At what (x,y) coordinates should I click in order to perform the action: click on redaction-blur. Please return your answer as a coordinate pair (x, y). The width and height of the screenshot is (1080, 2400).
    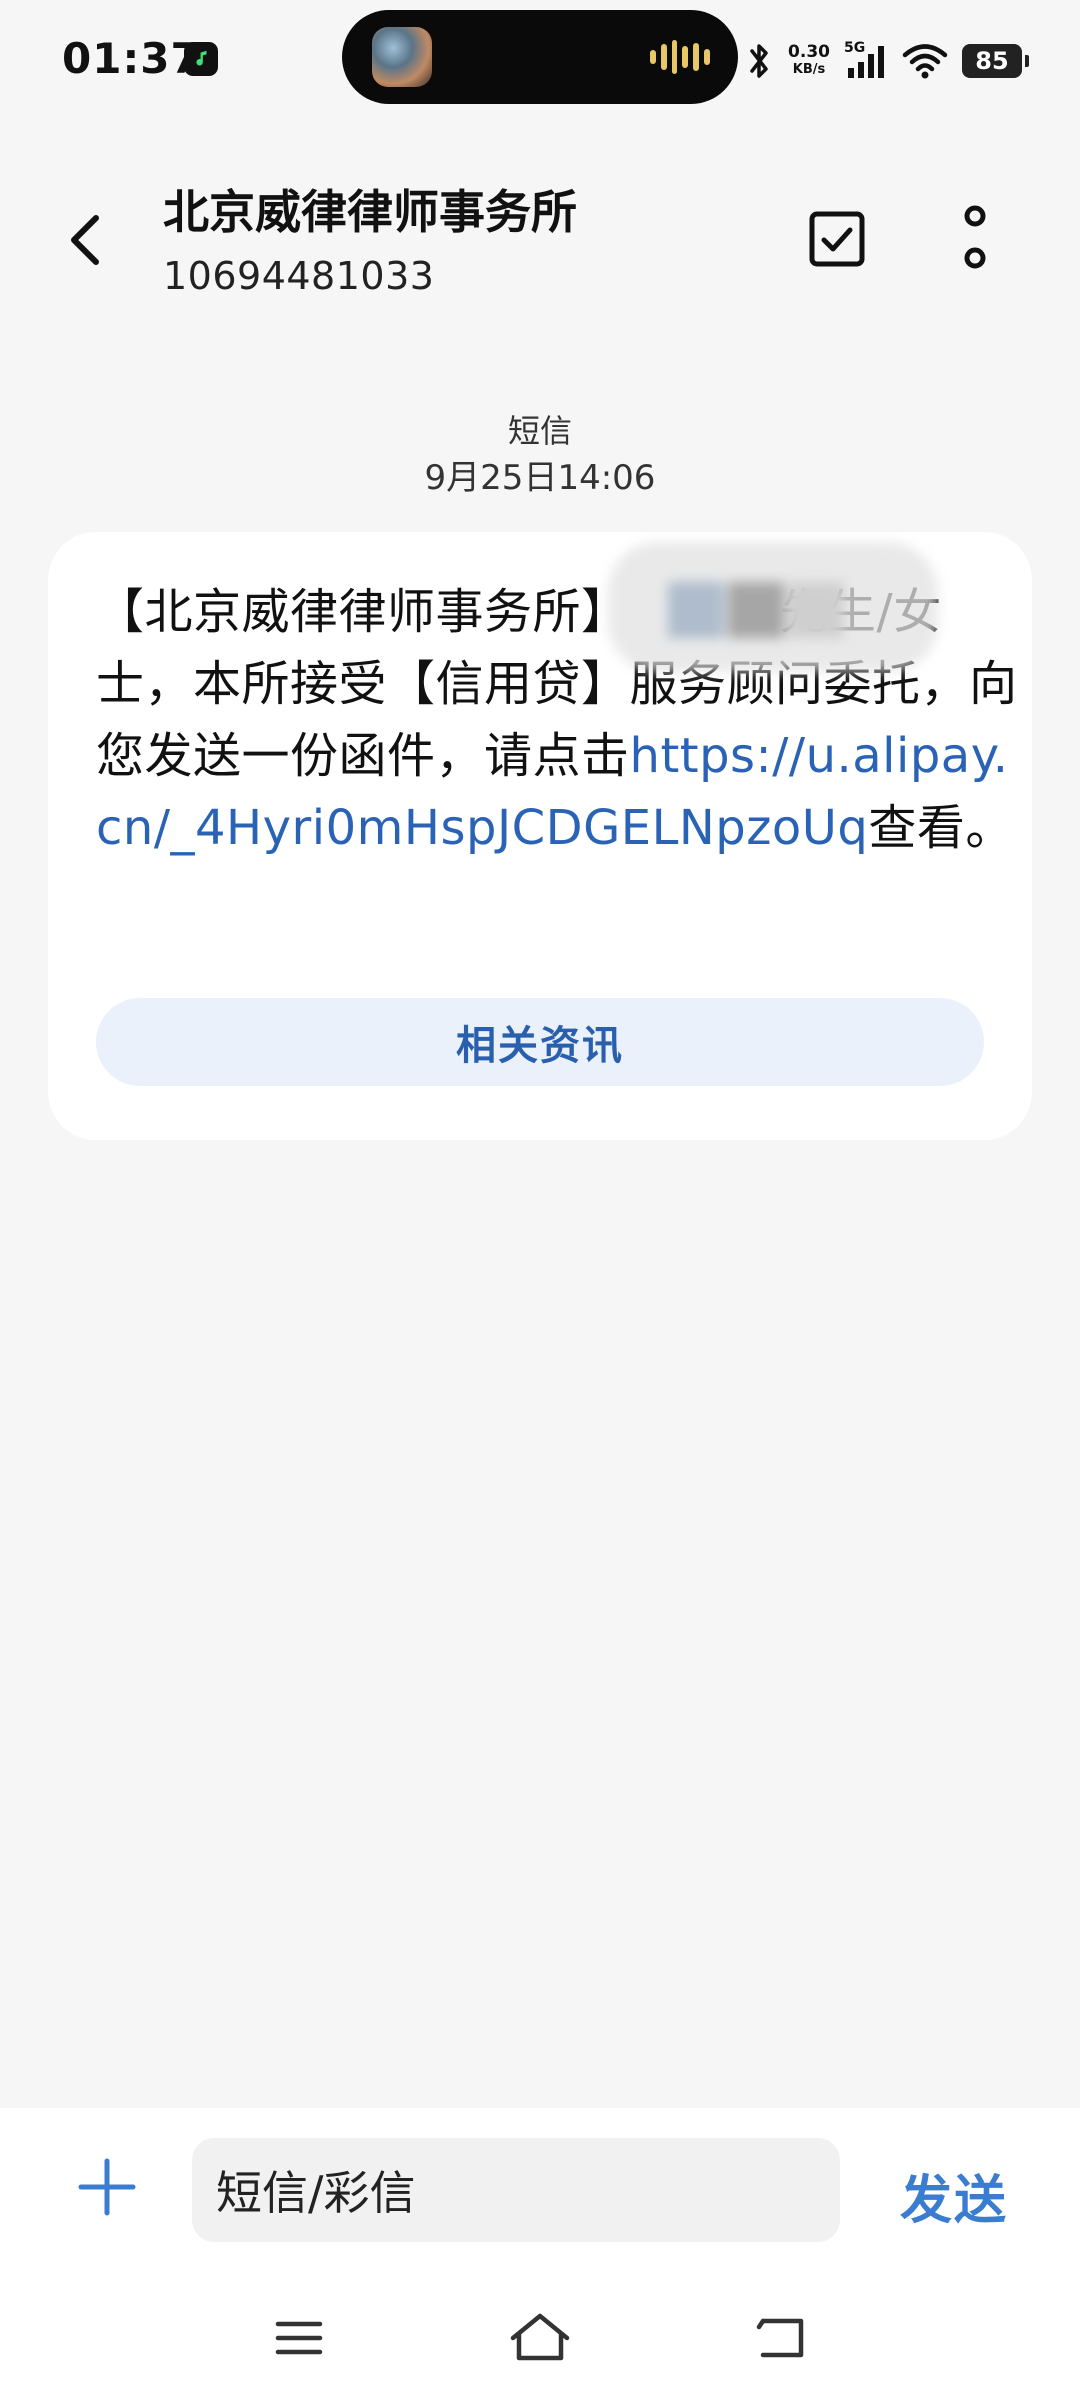
    Looking at the image, I should click on (773, 607).